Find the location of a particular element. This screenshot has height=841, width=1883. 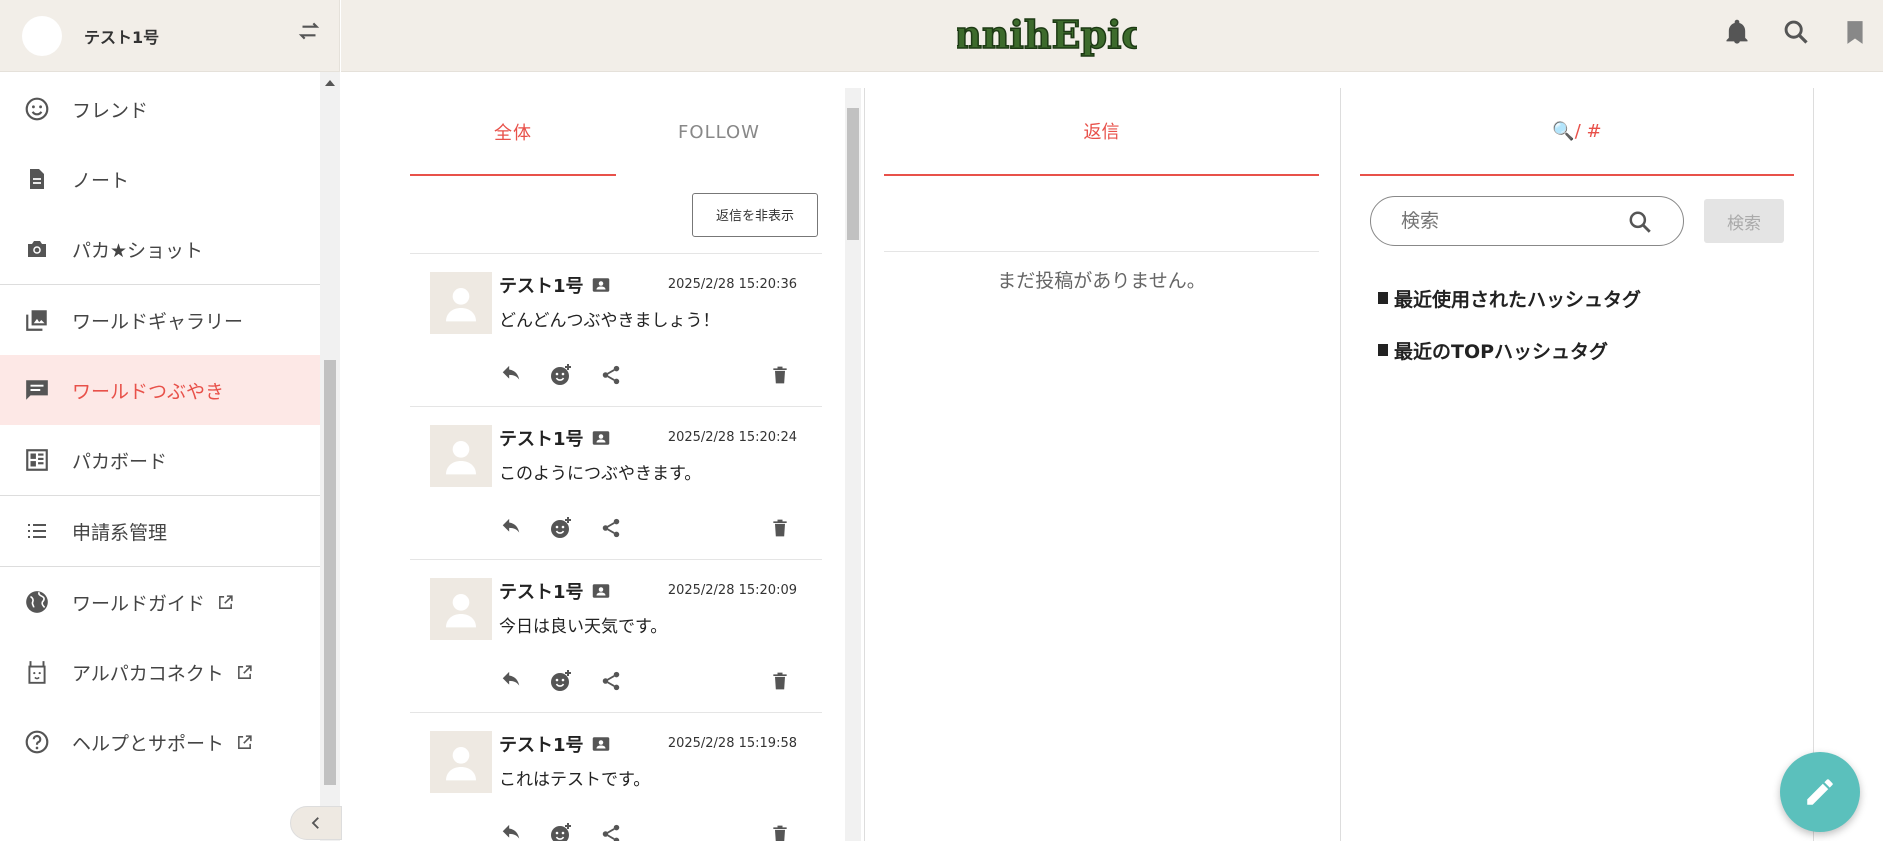

post-item: テスト1号 2025/2/28 15:19:58 これはテストです。 is located at coordinates (616, 777).